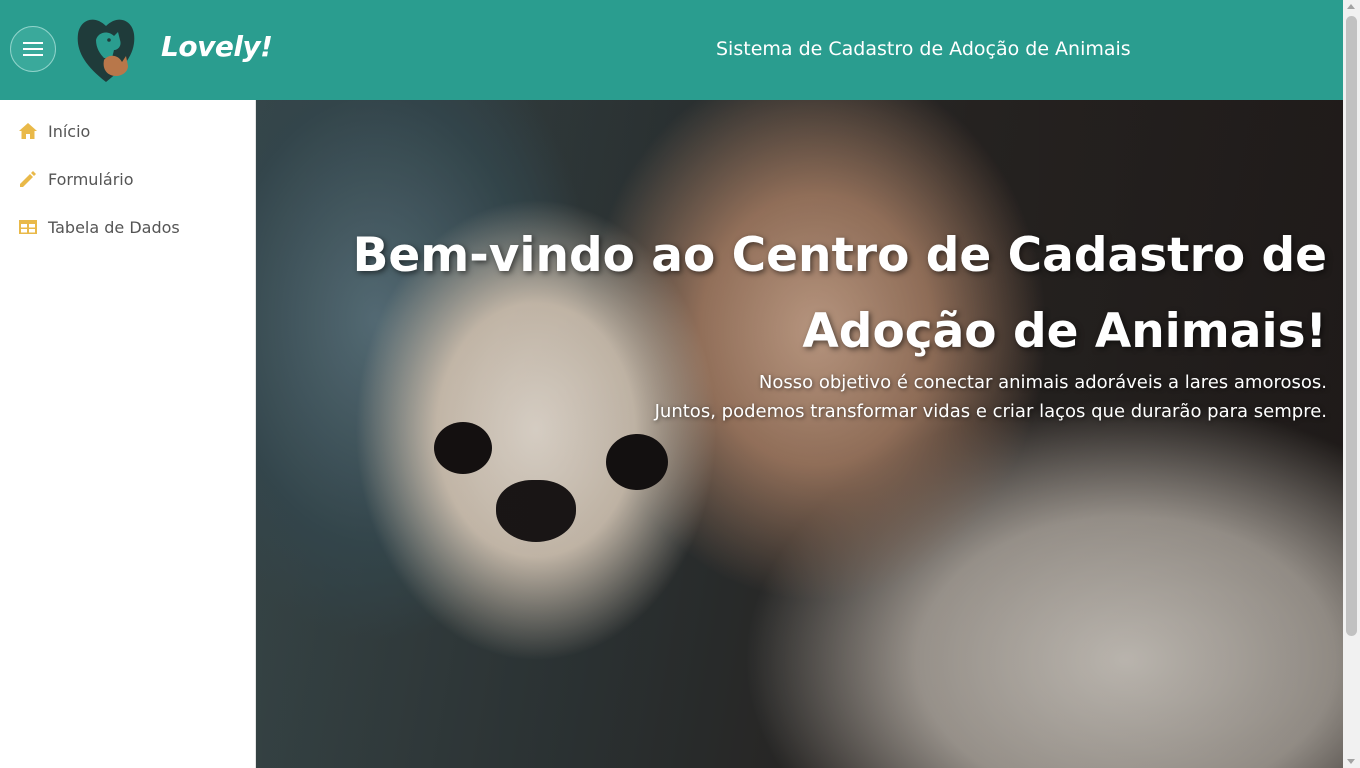 The height and width of the screenshot is (768, 1360). I want to click on scroll-down-arrow-icon, so click(1351, 761).